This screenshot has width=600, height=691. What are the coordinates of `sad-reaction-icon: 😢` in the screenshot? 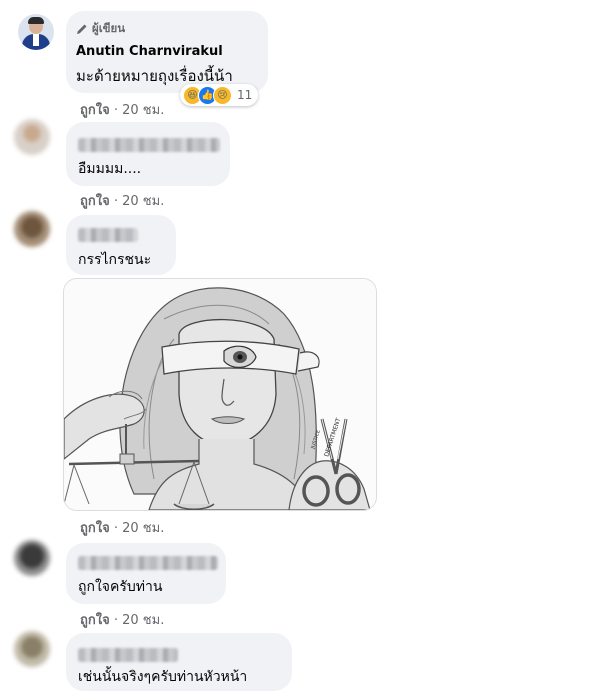 It's located at (222, 95).